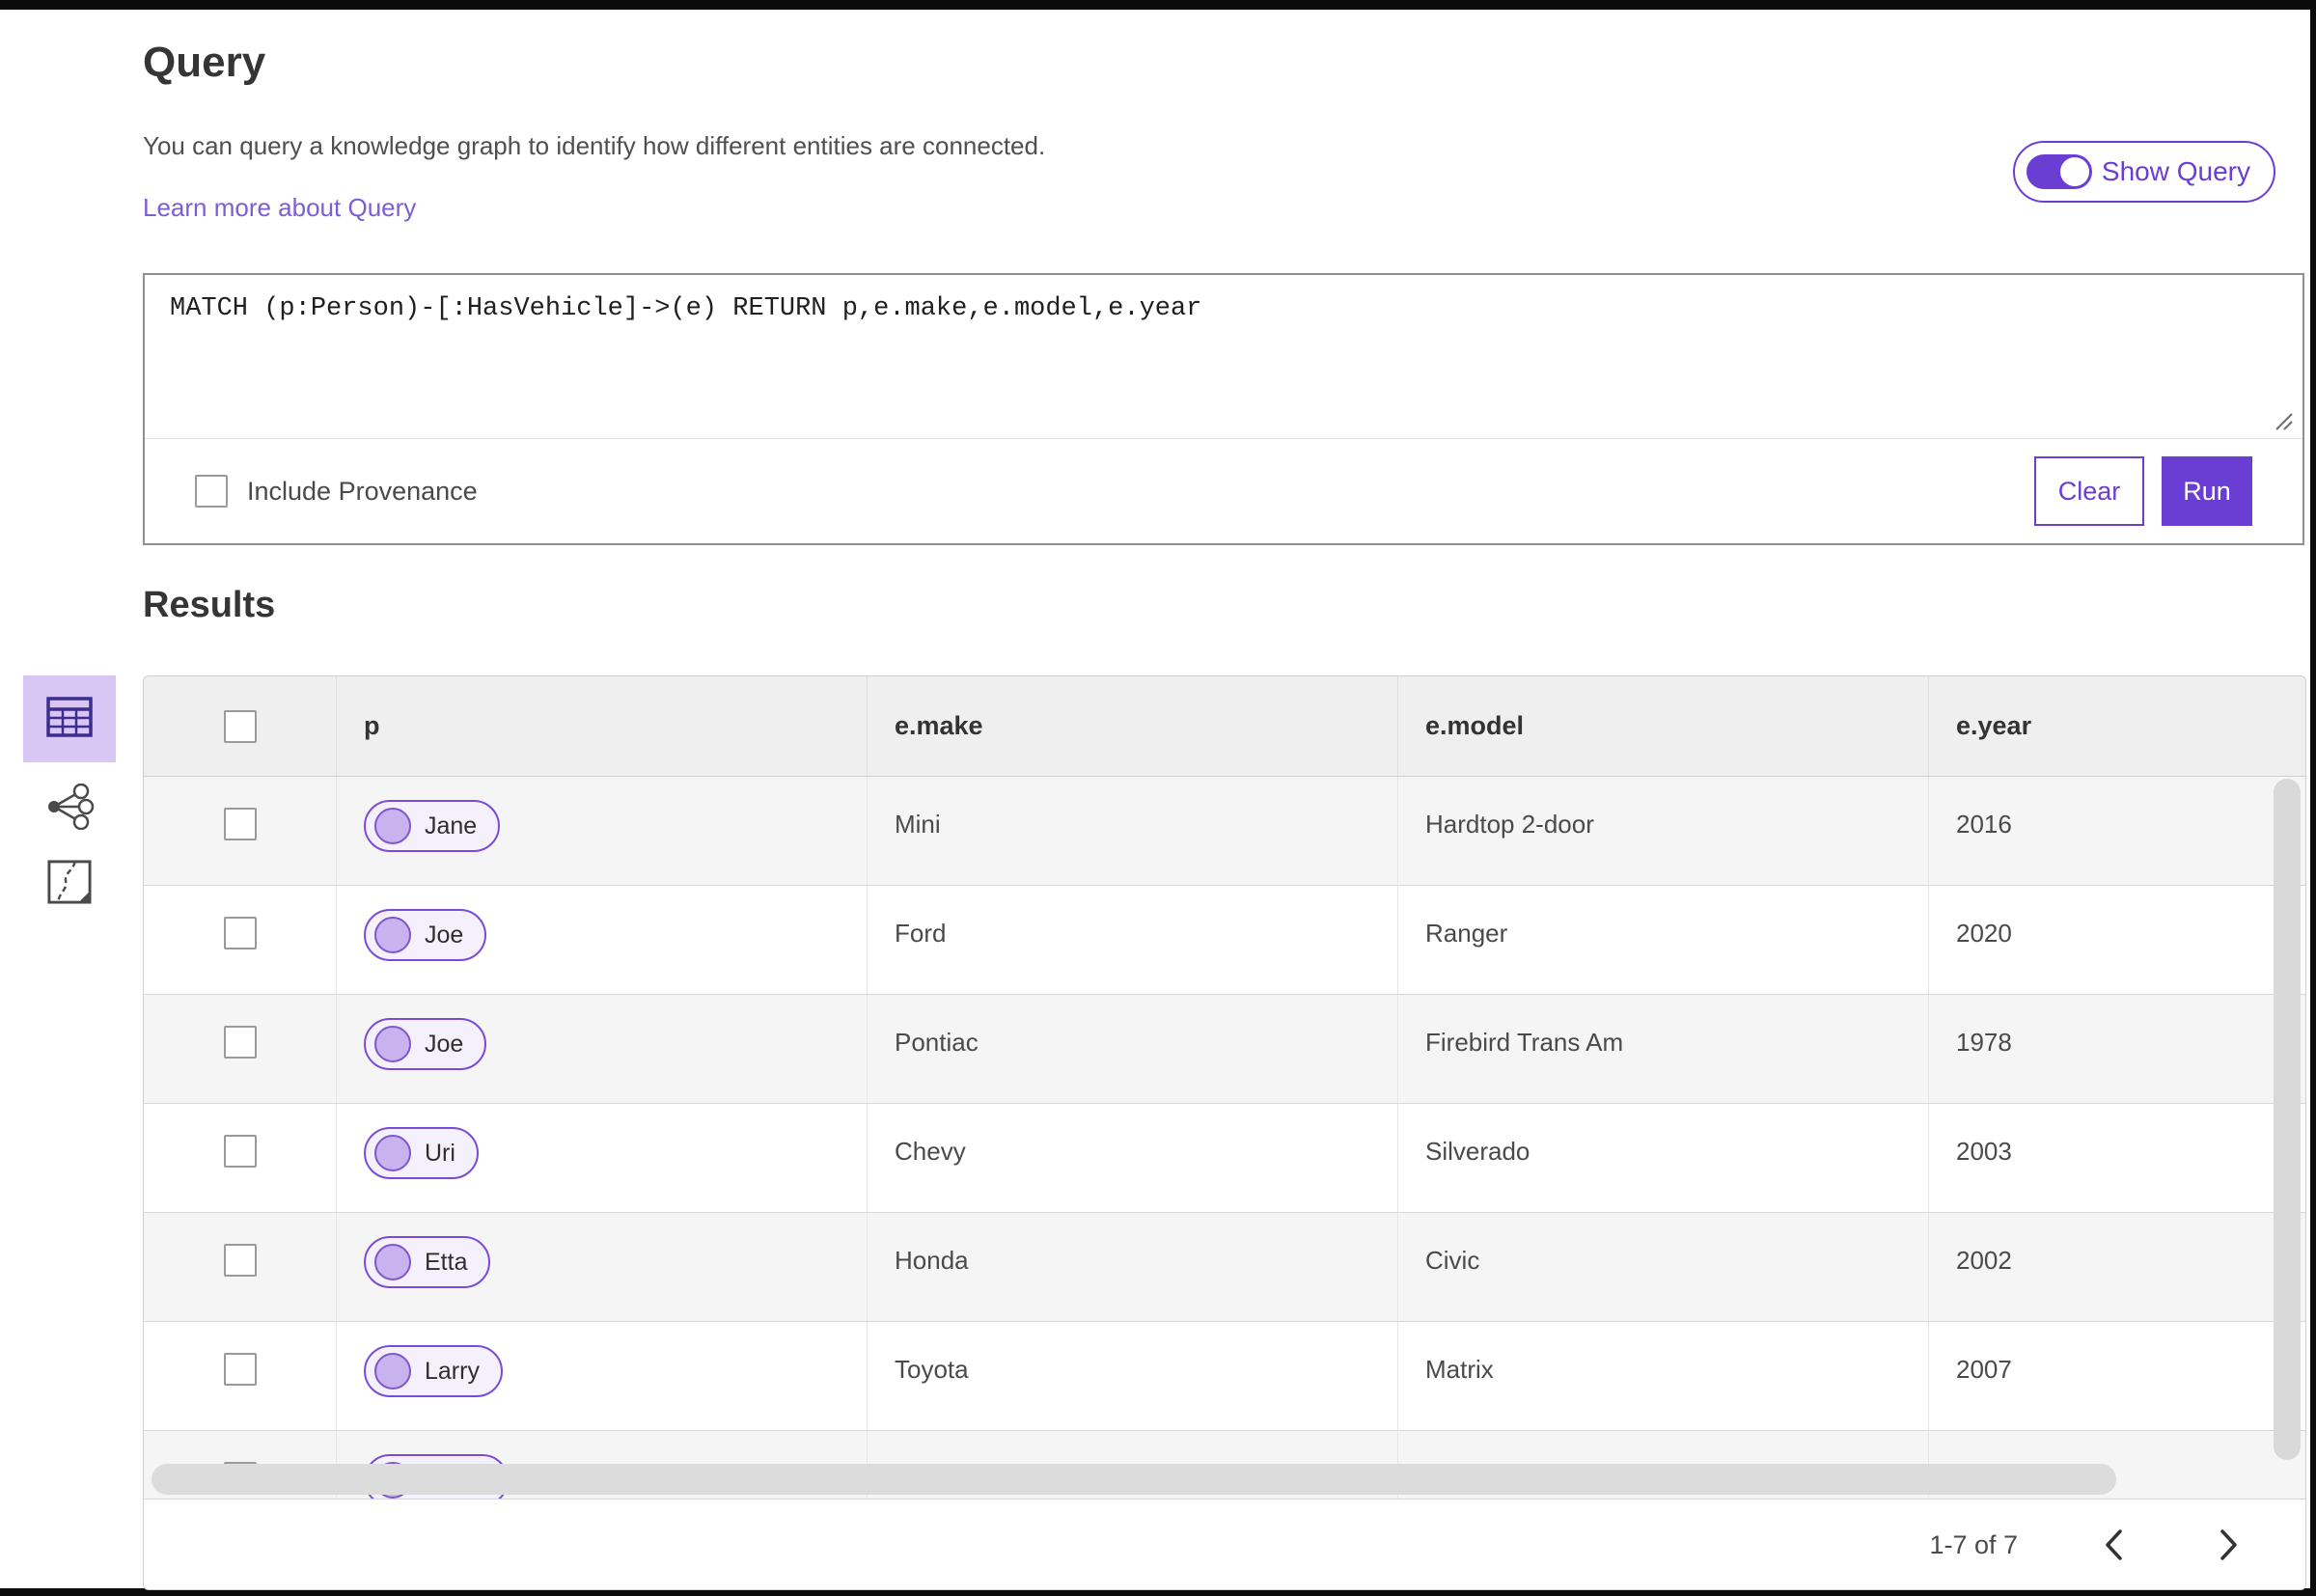  Describe the element at coordinates (1133, 1267) in the screenshot. I see `cell-e-make: Honda` at that location.